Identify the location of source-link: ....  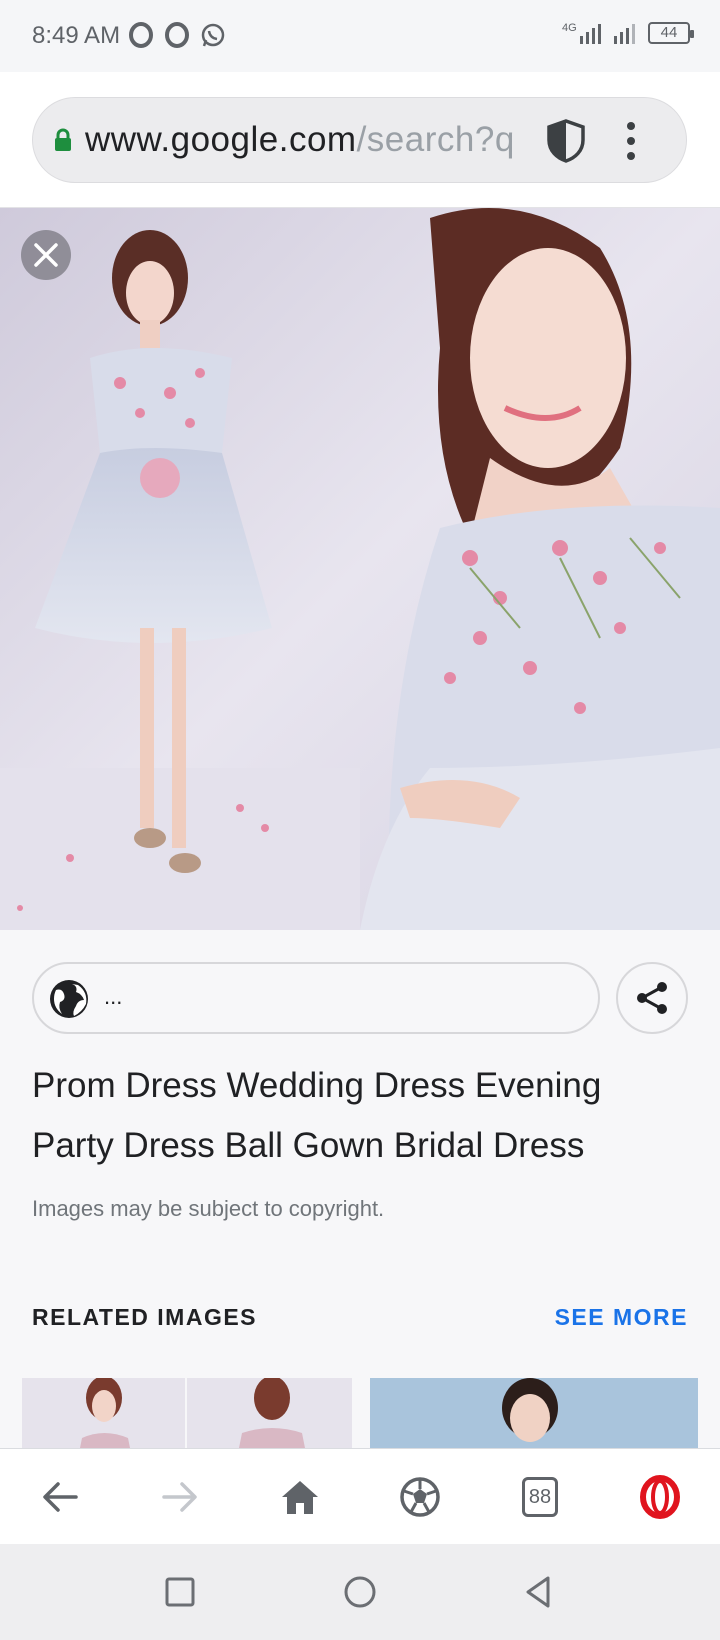
(316, 998).